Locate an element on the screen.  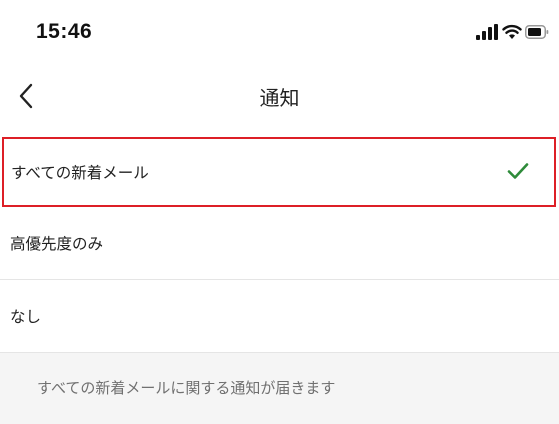
nav-bar: 通知 is located at coordinates (279, 97).